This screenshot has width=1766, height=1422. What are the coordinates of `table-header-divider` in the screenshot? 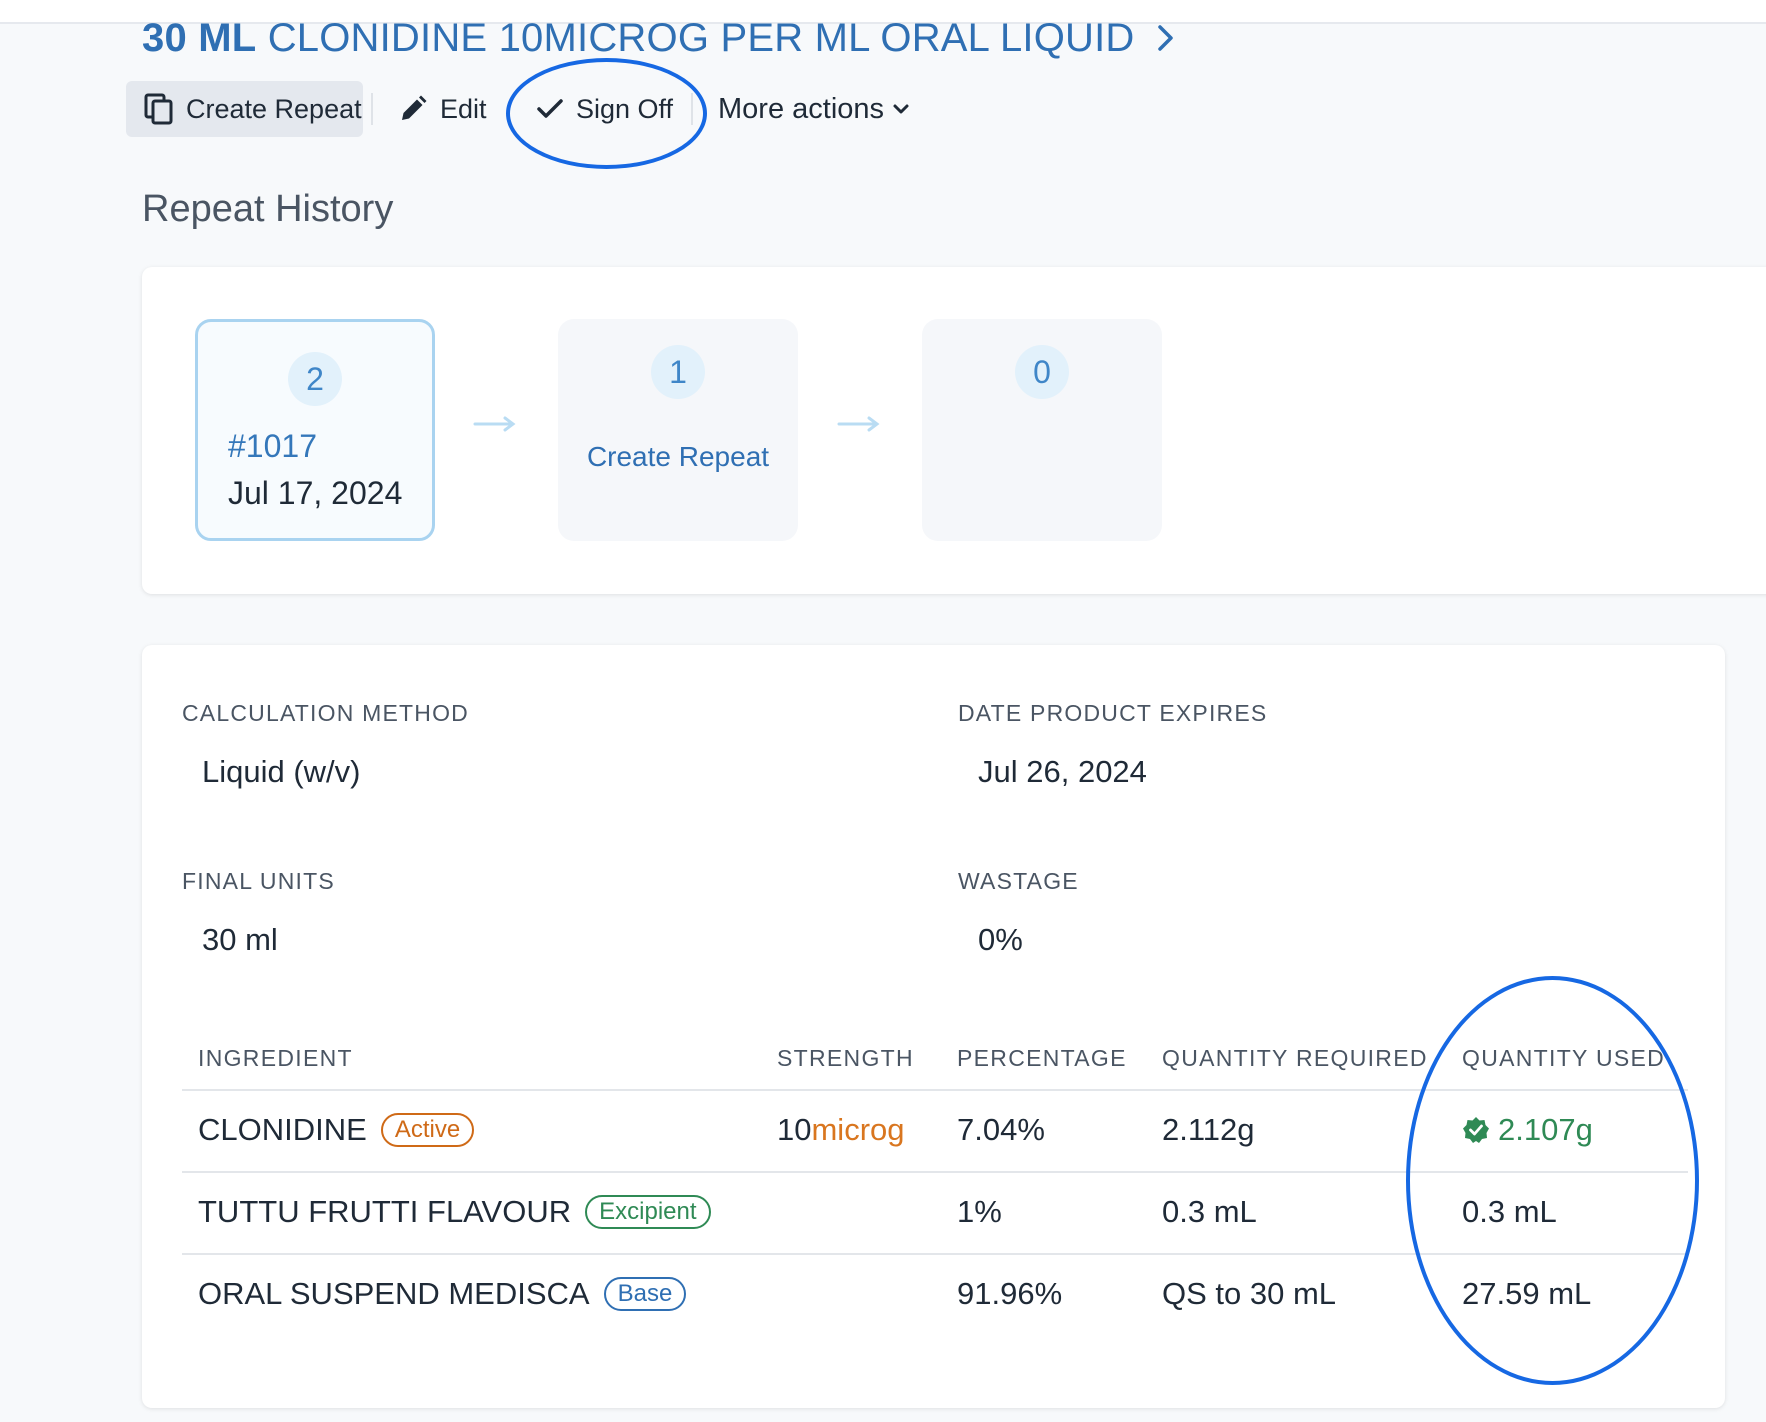 It's located at (935, 1090).